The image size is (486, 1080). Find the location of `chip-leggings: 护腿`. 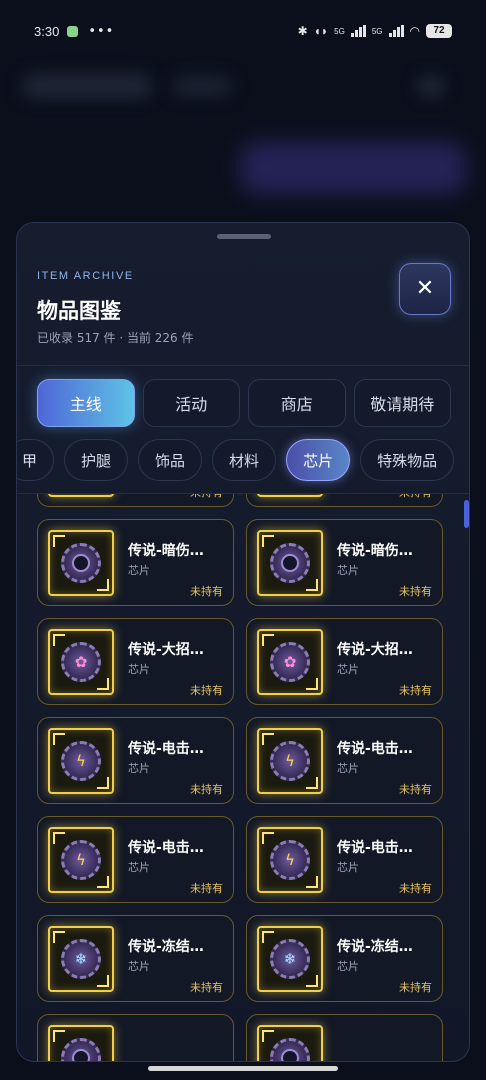

chip-leggings: 护腿 is located at coordinates (96, 460).